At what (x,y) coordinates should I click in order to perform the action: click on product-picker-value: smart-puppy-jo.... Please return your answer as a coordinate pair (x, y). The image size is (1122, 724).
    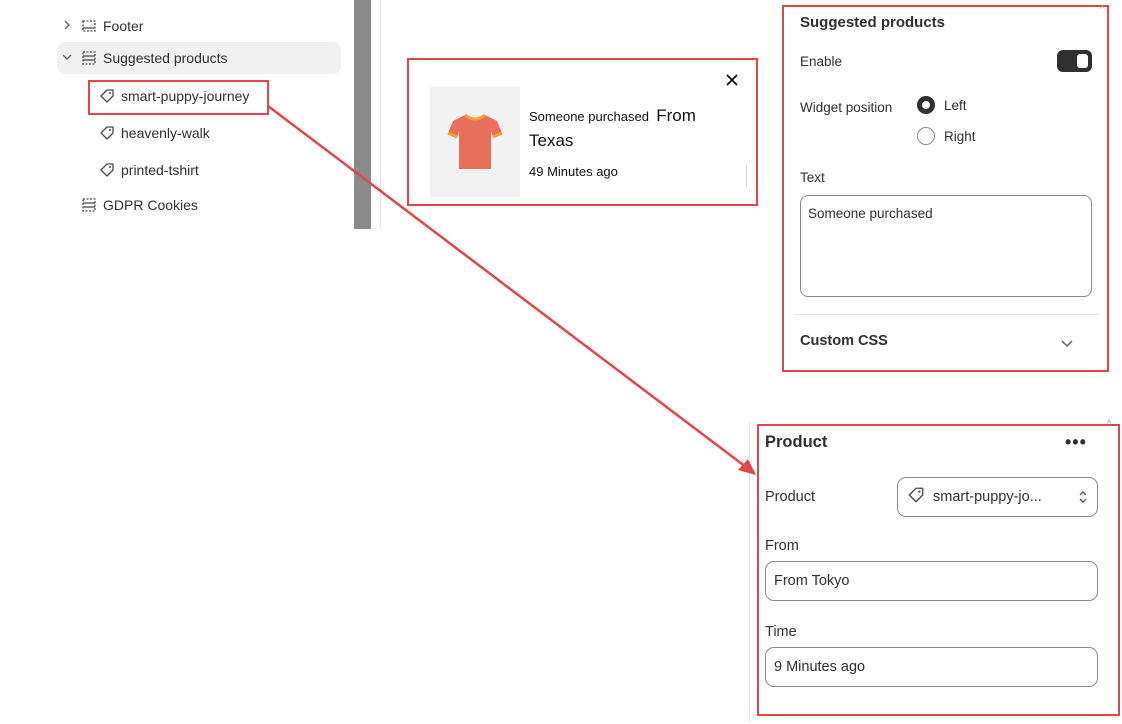
    Looking at the image, I should click on (987, 497).